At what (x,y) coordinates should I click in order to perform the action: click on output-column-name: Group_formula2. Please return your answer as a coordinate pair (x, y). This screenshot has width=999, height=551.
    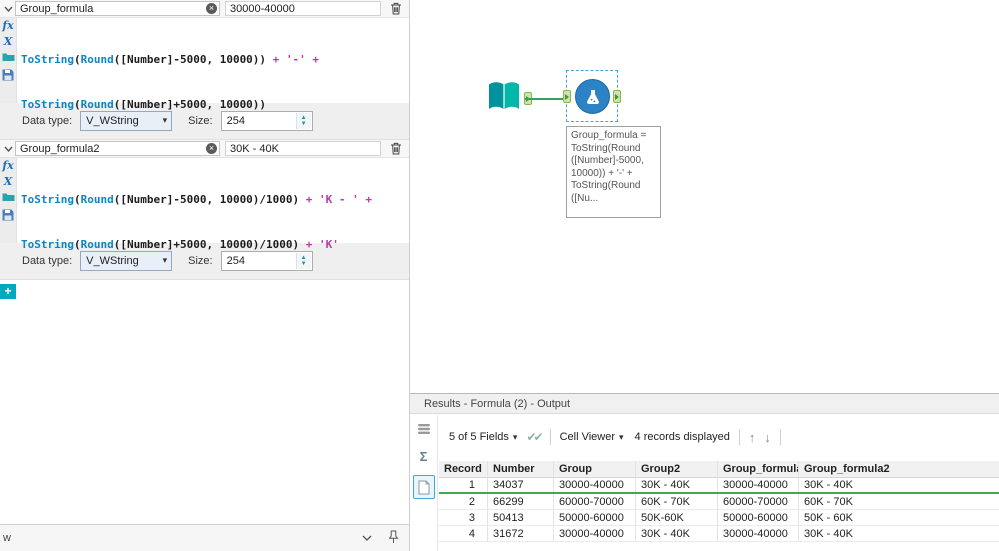
    Looking at the image, I should click on (60, 148).